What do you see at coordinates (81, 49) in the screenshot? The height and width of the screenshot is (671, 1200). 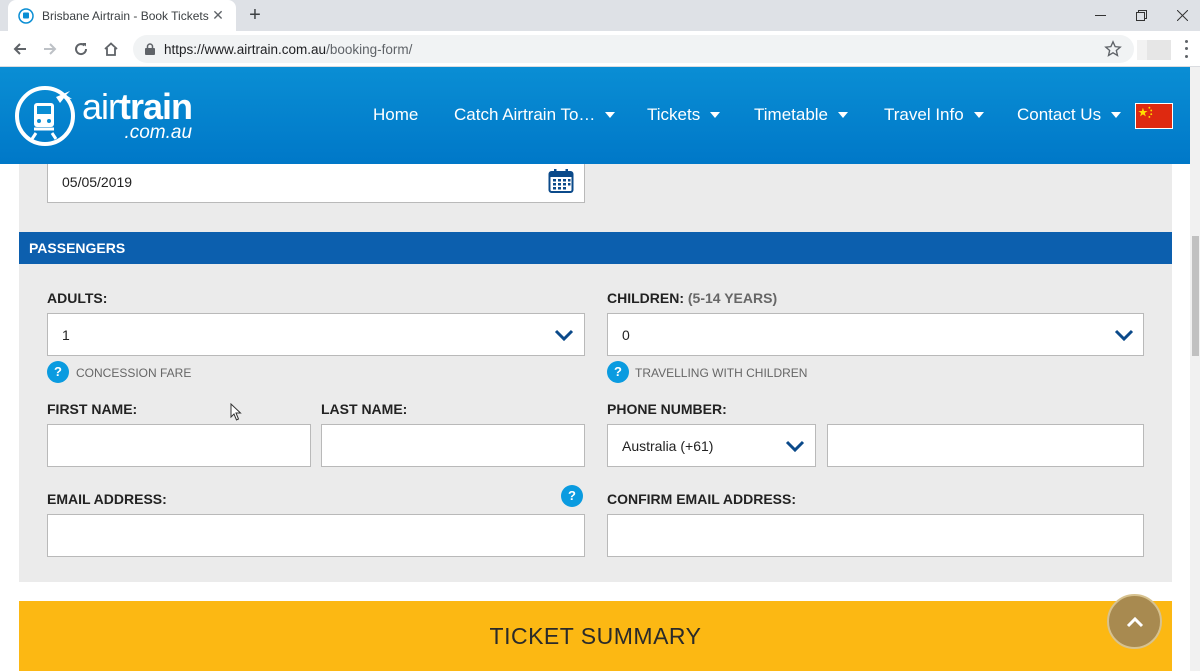 I see `reload-icon` at bounding box center [81, 49].